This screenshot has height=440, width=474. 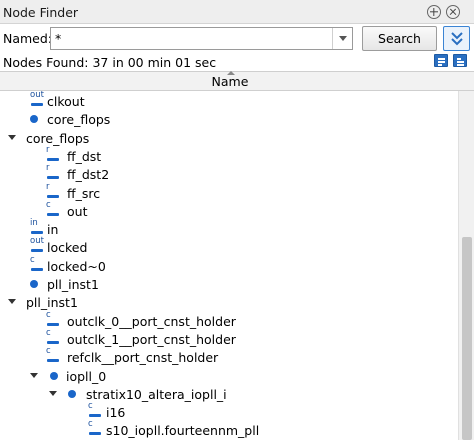 I want to click on add-icon, so click(x=434, y=12).